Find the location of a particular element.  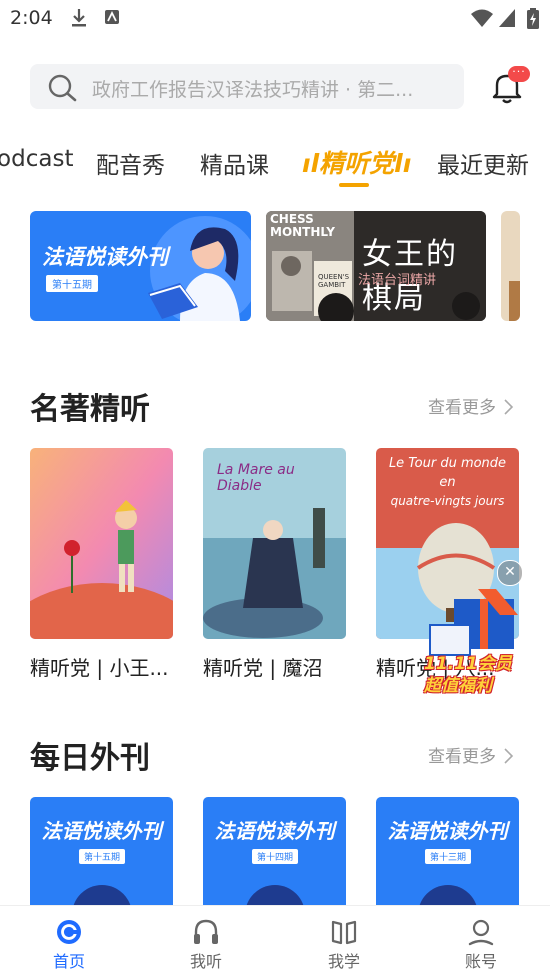

tab-intensive-listening-label: 精听党 is located at coordinates (357, 163).